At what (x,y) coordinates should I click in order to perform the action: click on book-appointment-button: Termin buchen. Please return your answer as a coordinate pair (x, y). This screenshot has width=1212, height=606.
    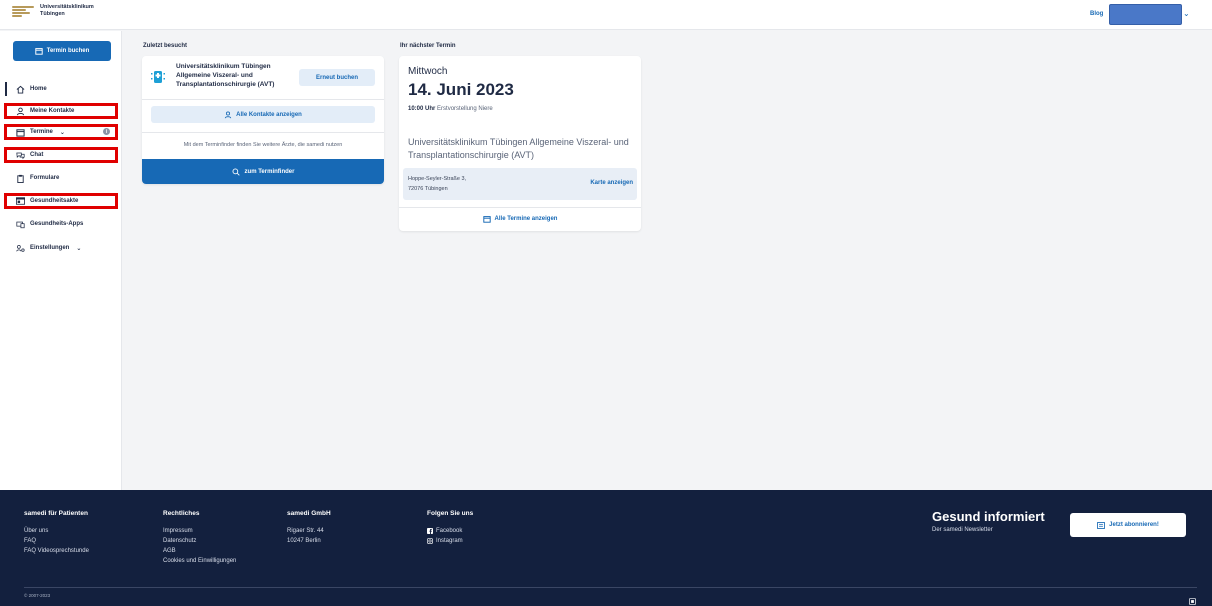
    Looking at the image, I should click on (62, 51).